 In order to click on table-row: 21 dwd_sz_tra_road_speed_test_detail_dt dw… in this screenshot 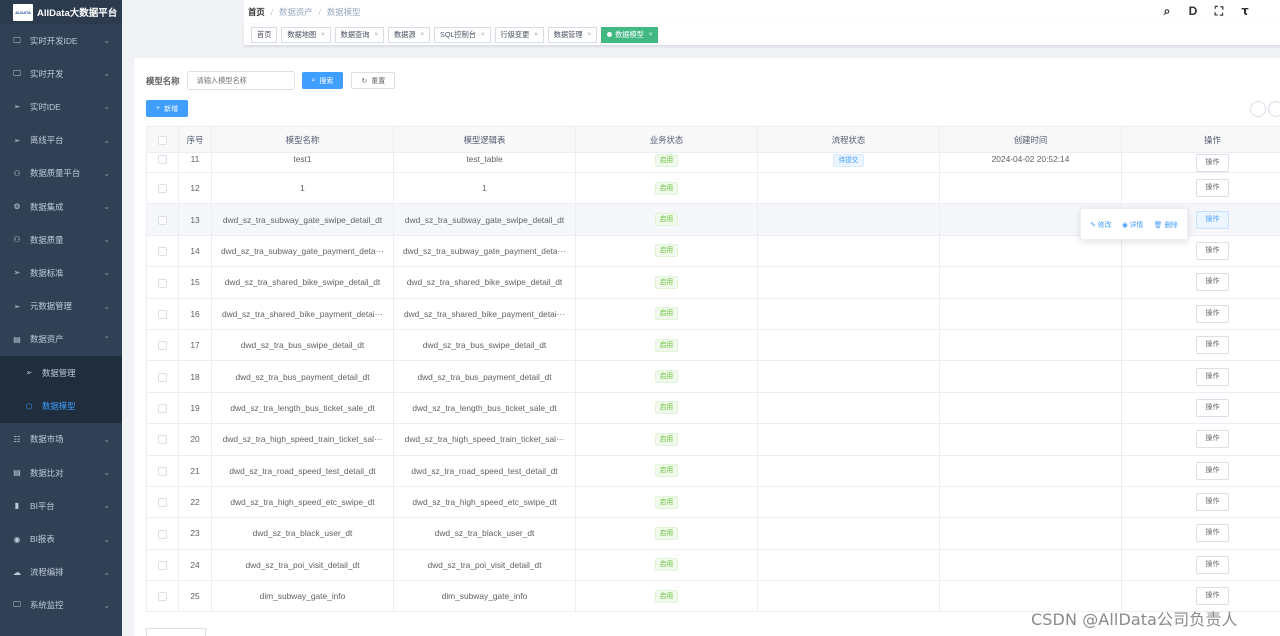, I will do `click(713, 470)`.